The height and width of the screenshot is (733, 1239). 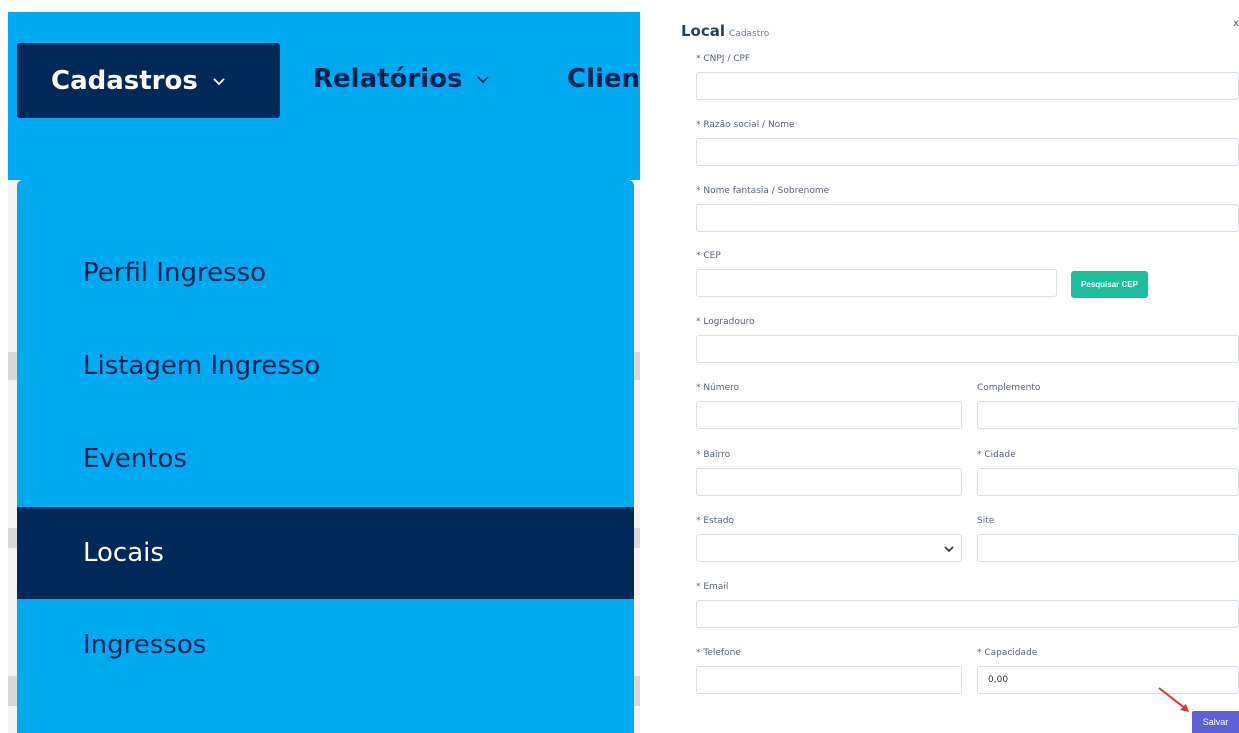 I want to click on menu-item-ingressos: Ingressos, so click(x=325, y=645).